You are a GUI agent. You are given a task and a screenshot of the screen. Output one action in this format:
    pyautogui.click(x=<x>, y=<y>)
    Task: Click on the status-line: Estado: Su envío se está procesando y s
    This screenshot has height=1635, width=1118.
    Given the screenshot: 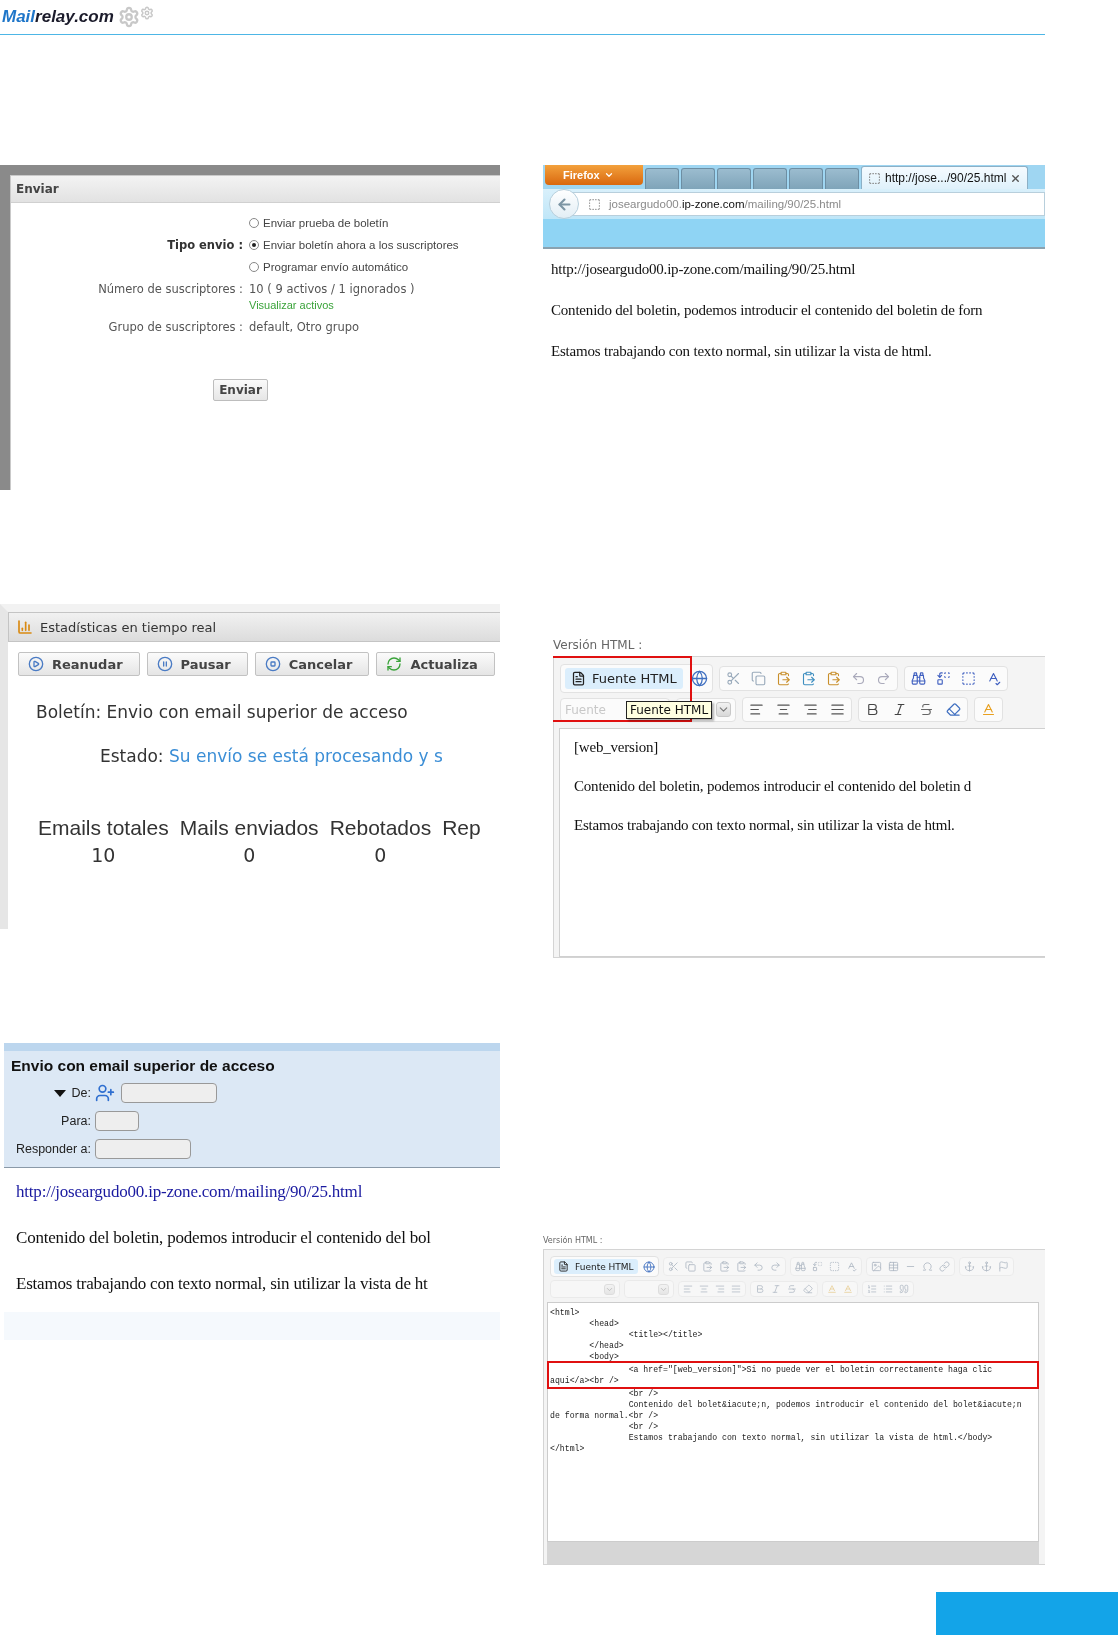 What is the action you would take?
    pyautogui.click(x=271, y=755)
    